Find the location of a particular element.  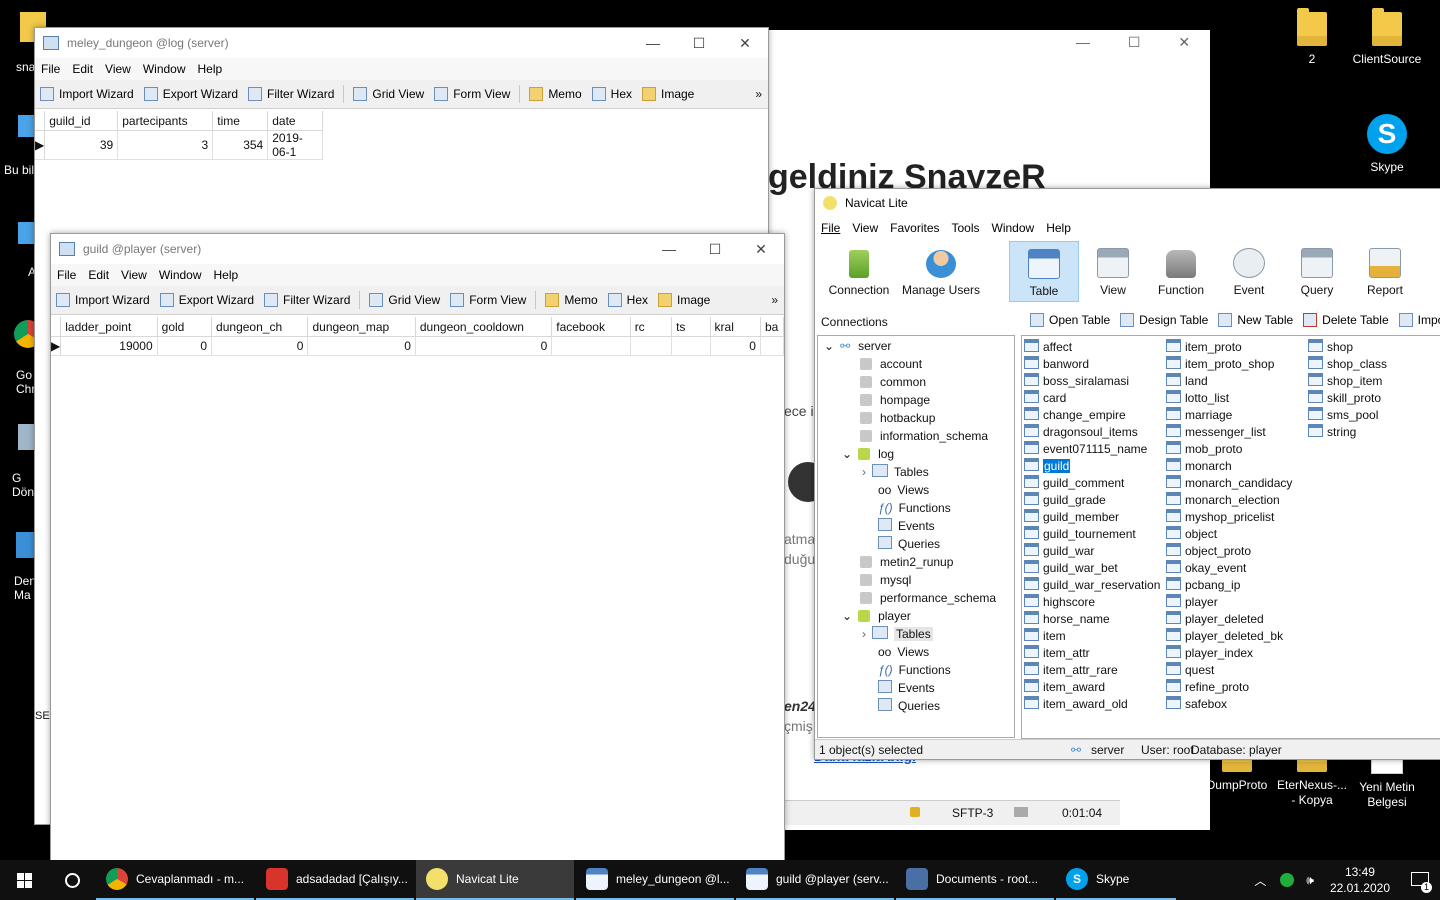

manage-users-button: Manage Users is located at coordinates (941, 270).